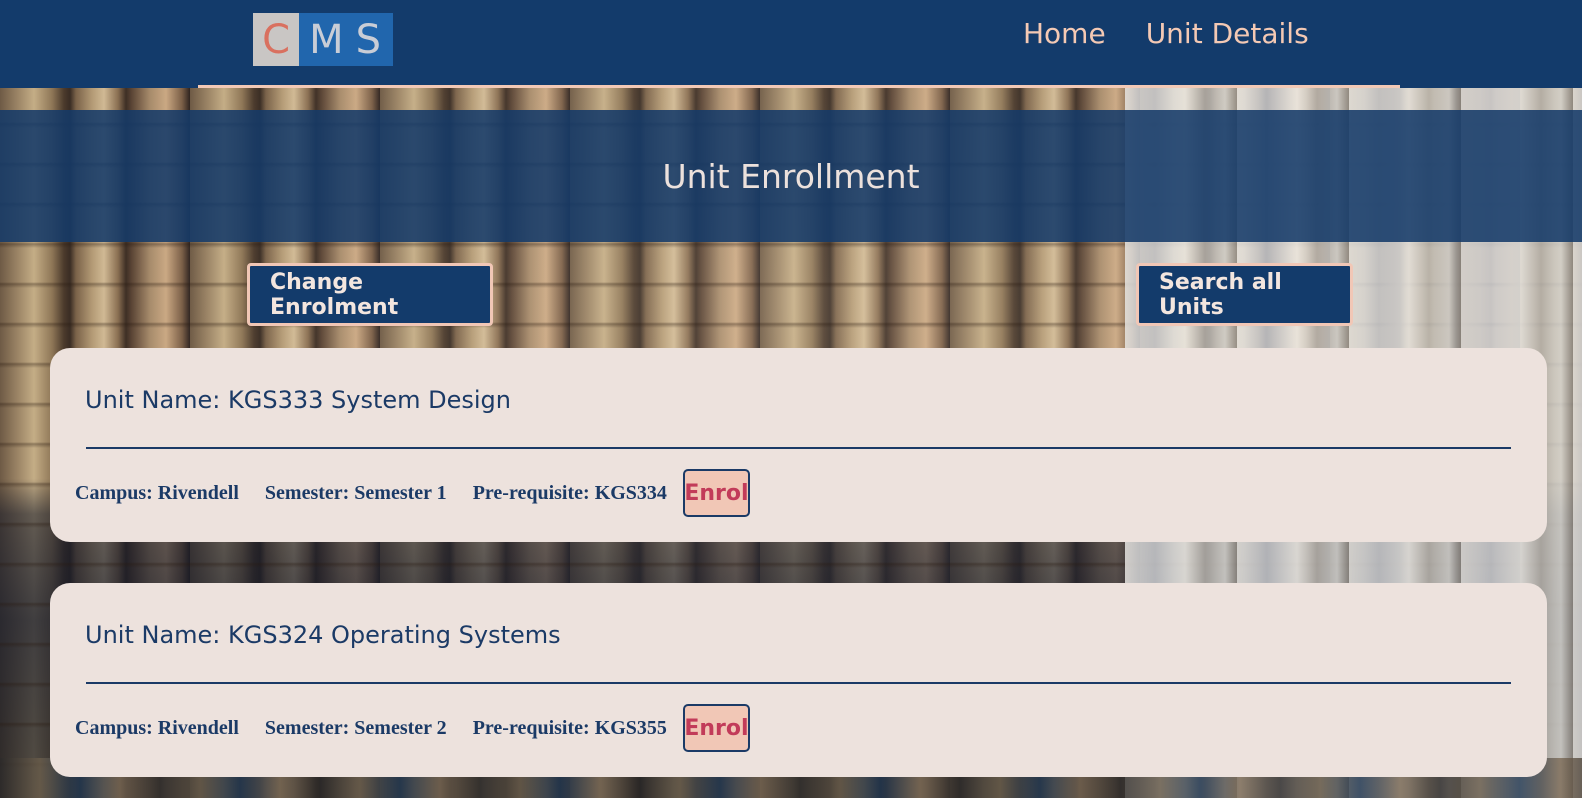 The height and width of the screenshot is (798, 1582). I want to click on unit-prerequisite: Pre-requisite: KGS334, so click(569, 492).